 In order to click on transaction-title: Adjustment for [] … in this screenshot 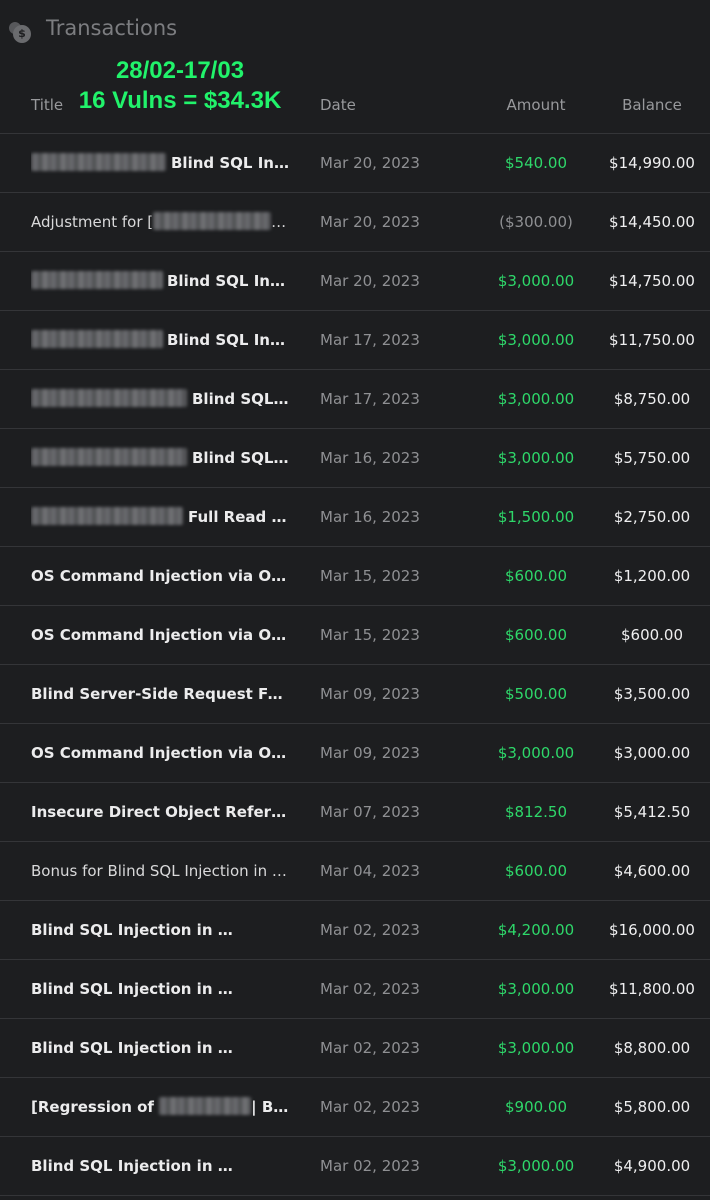, I will do `click(160, 222)`.